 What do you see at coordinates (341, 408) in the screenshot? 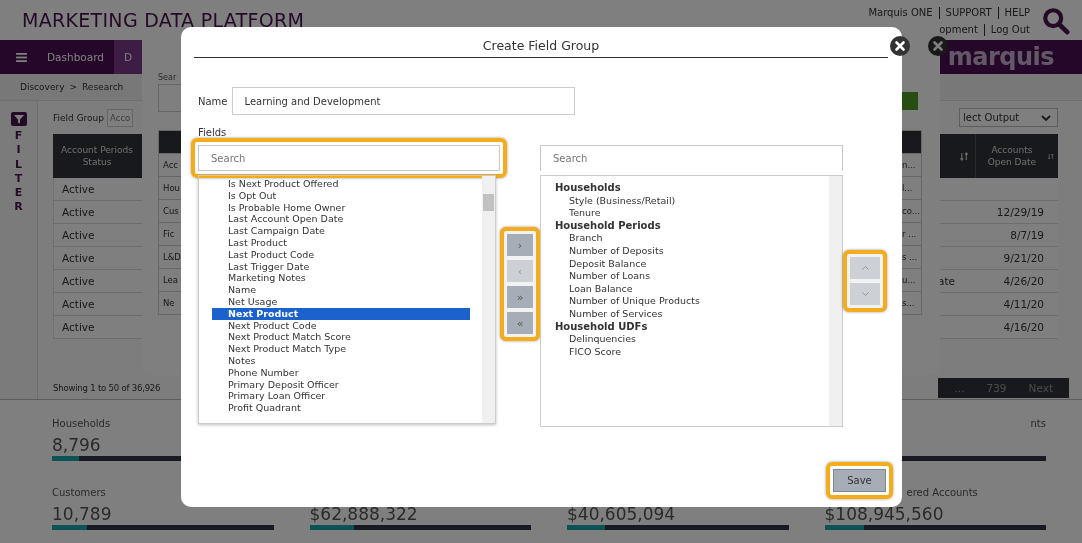
I see `list-item: Profit Quadrant` at bounding box center [341, 408].